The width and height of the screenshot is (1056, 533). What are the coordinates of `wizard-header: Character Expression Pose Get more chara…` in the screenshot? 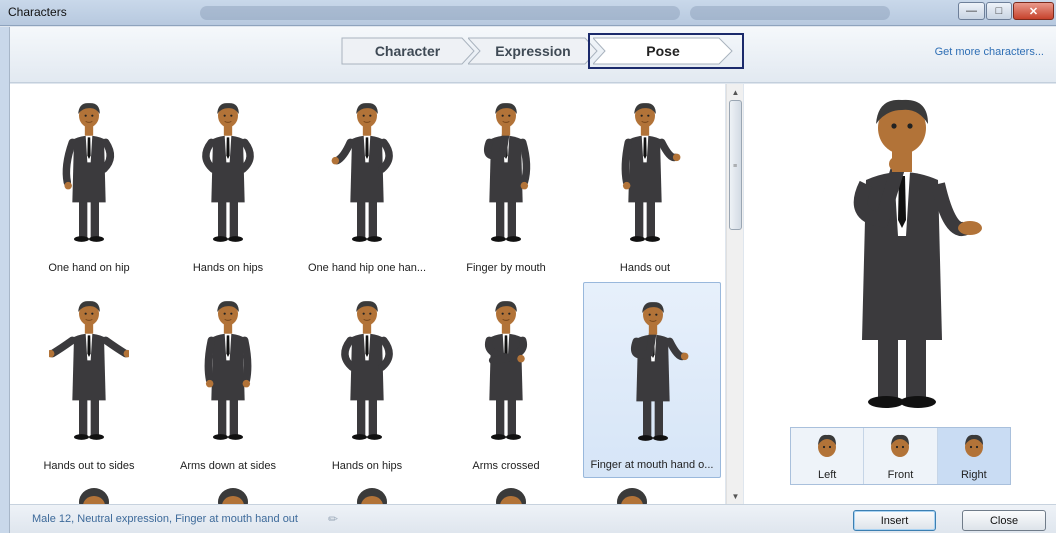 It's located at (533, 55).